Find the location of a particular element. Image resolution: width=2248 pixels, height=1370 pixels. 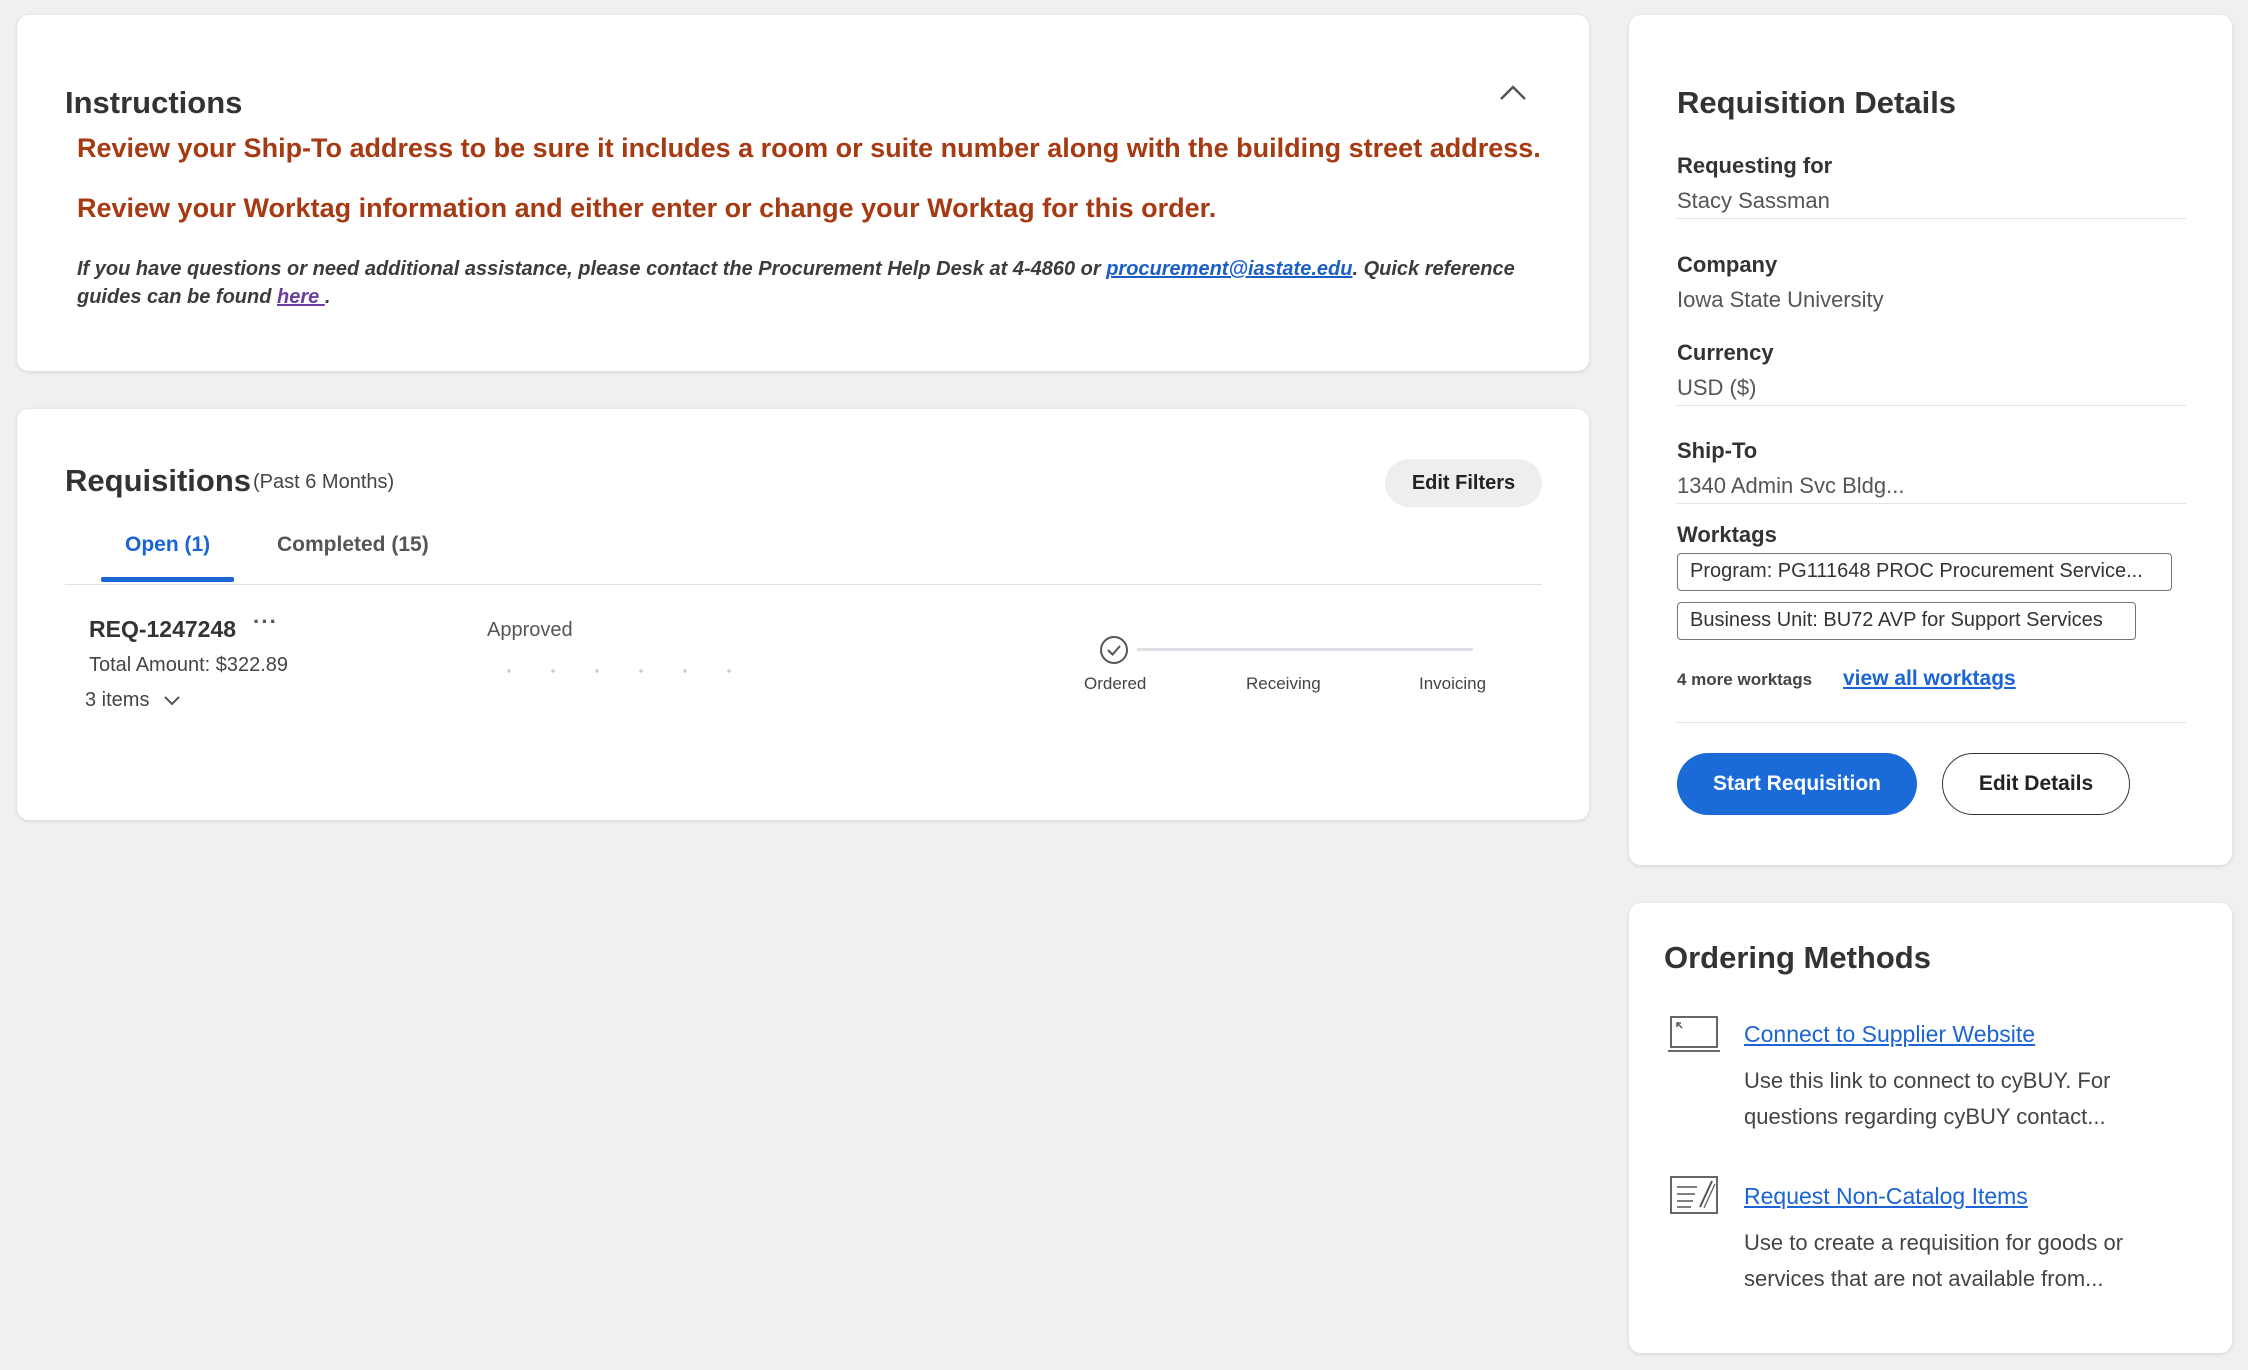

currency-value: USD ($) is located at coordinates (1717, 387).